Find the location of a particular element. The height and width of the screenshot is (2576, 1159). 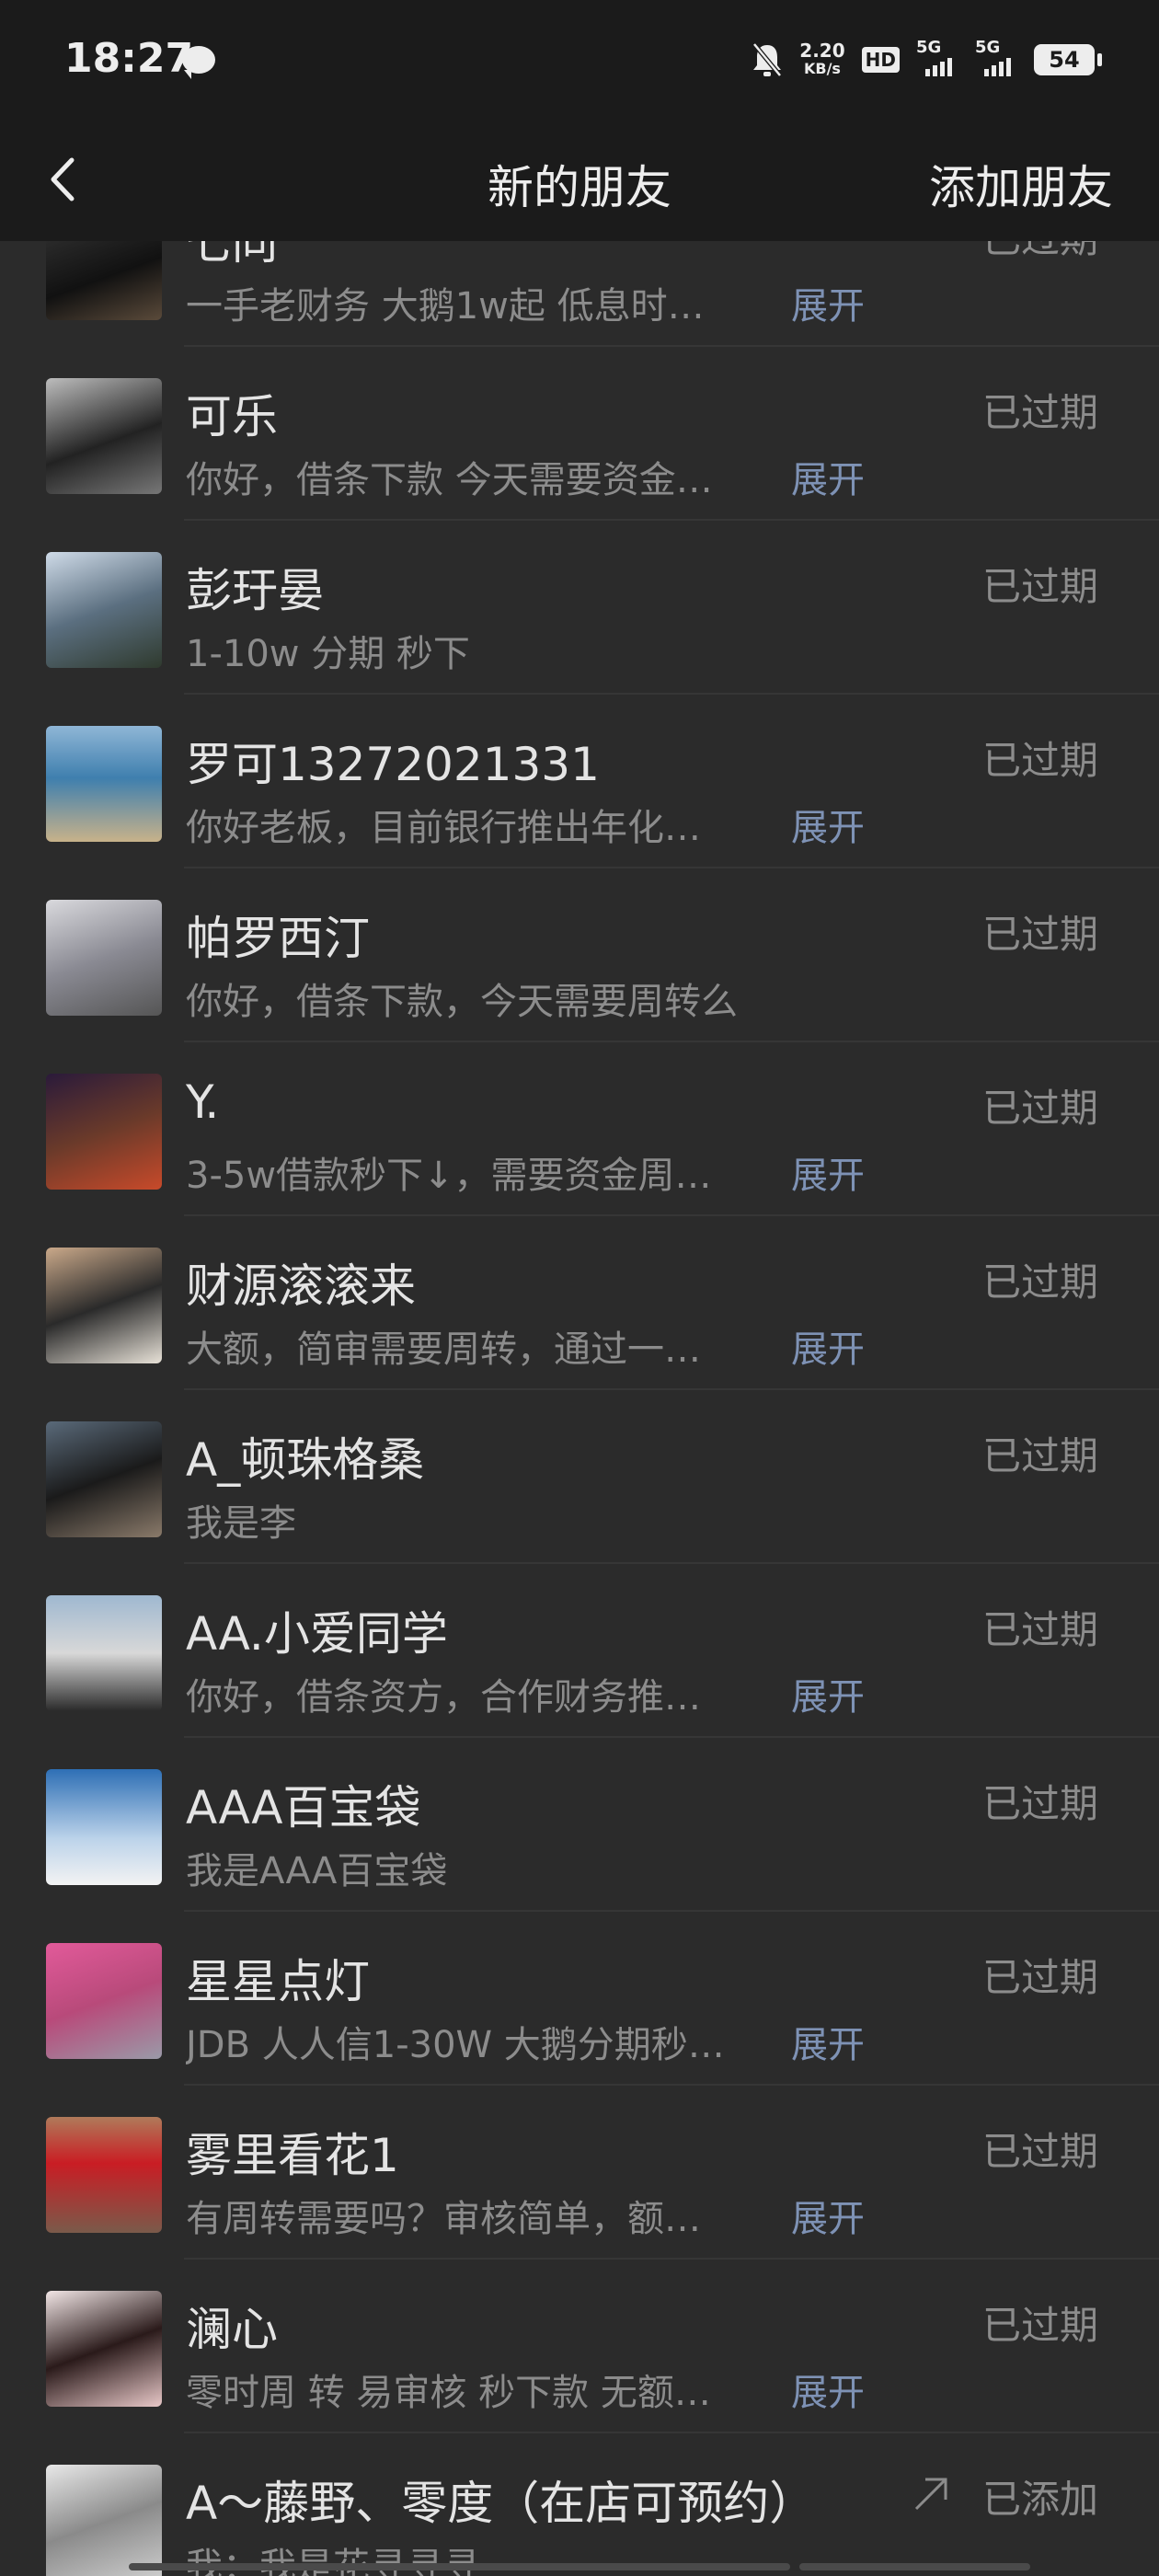

contact-name: AA.小爱同学 is located at coordinates (317, 1634).